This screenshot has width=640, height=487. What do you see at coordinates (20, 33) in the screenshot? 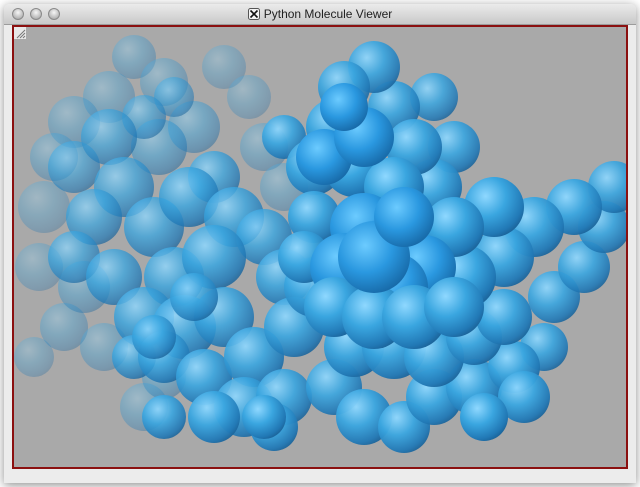
I see `resize-grip-icon` at bounding box center [20, 33].